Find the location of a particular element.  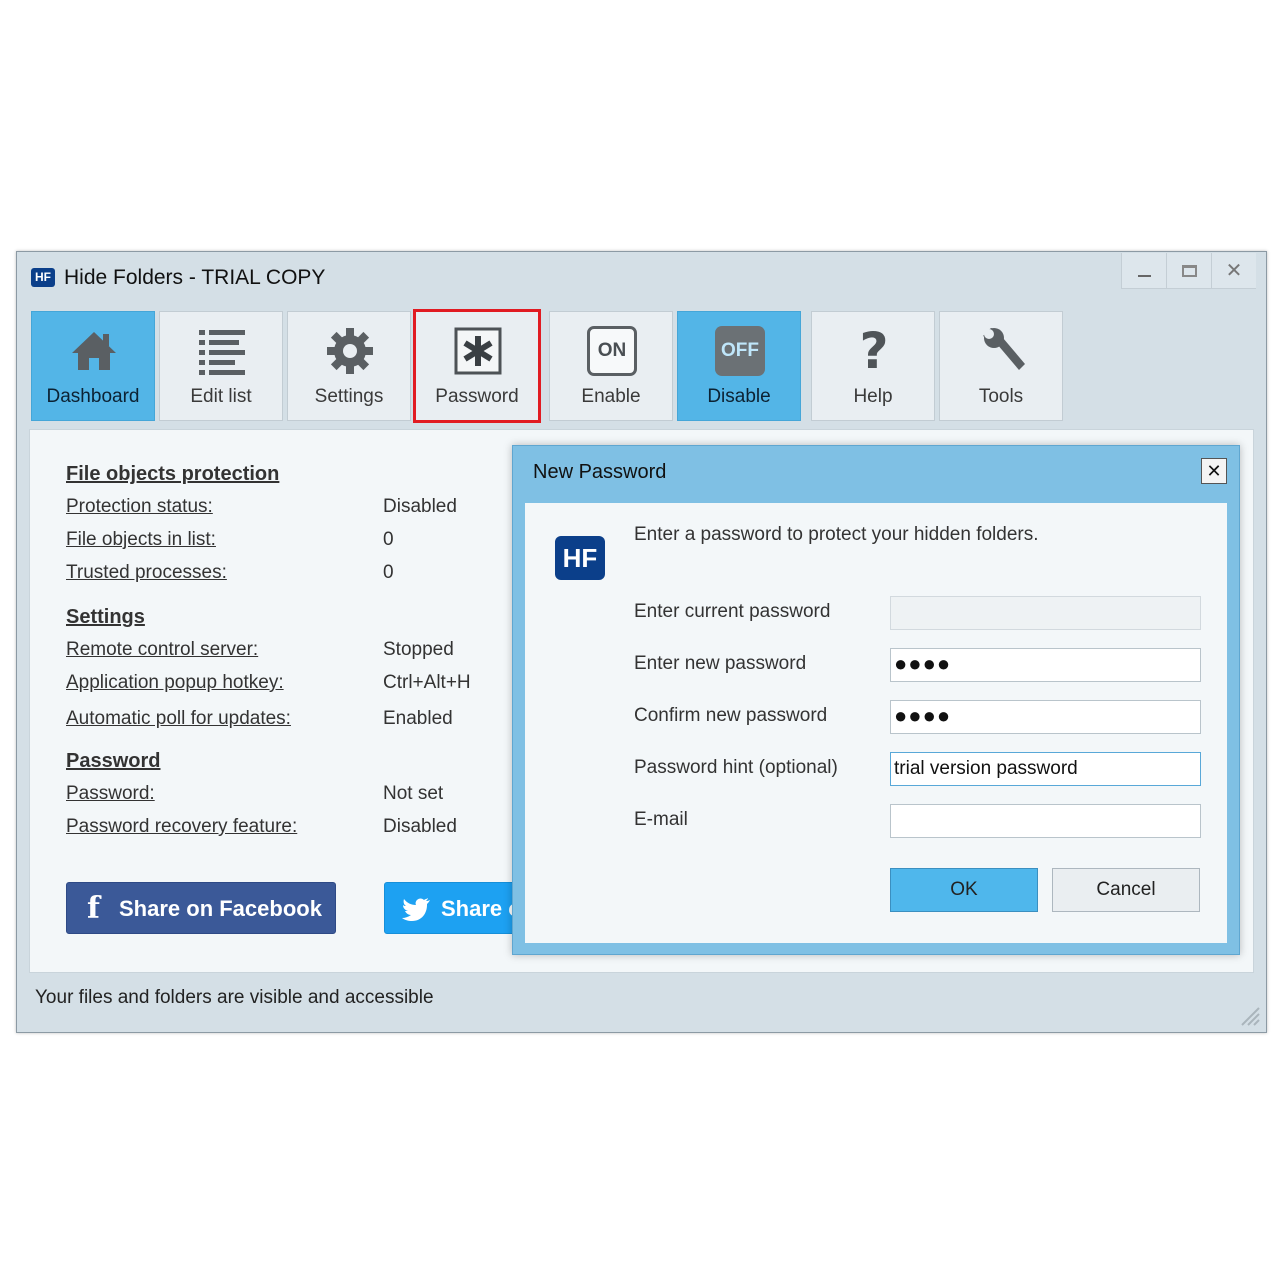

toolbar-edit-list-label: Edit list is located at coordinates (221, 396).